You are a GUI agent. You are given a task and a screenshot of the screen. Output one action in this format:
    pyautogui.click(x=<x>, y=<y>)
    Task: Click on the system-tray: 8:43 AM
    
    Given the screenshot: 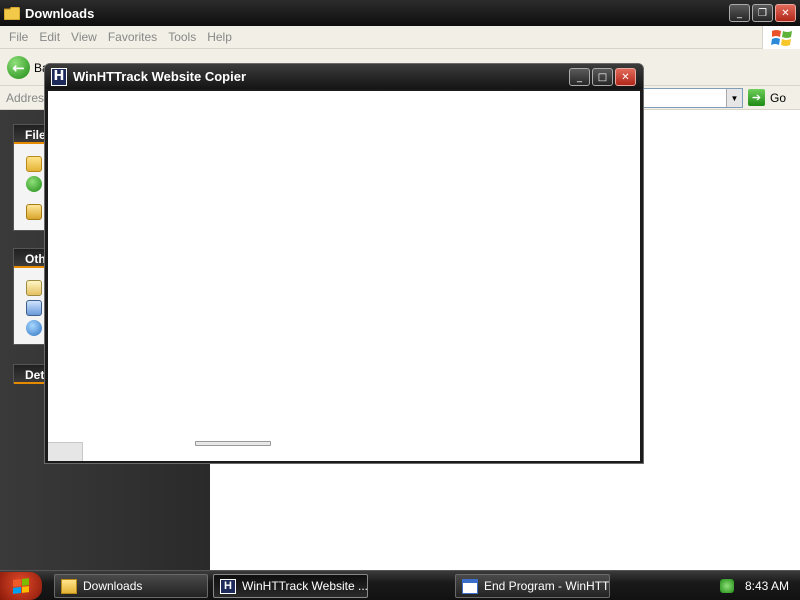 What is the action you would take?
    pyautogui.click(x=756, y=585)
    